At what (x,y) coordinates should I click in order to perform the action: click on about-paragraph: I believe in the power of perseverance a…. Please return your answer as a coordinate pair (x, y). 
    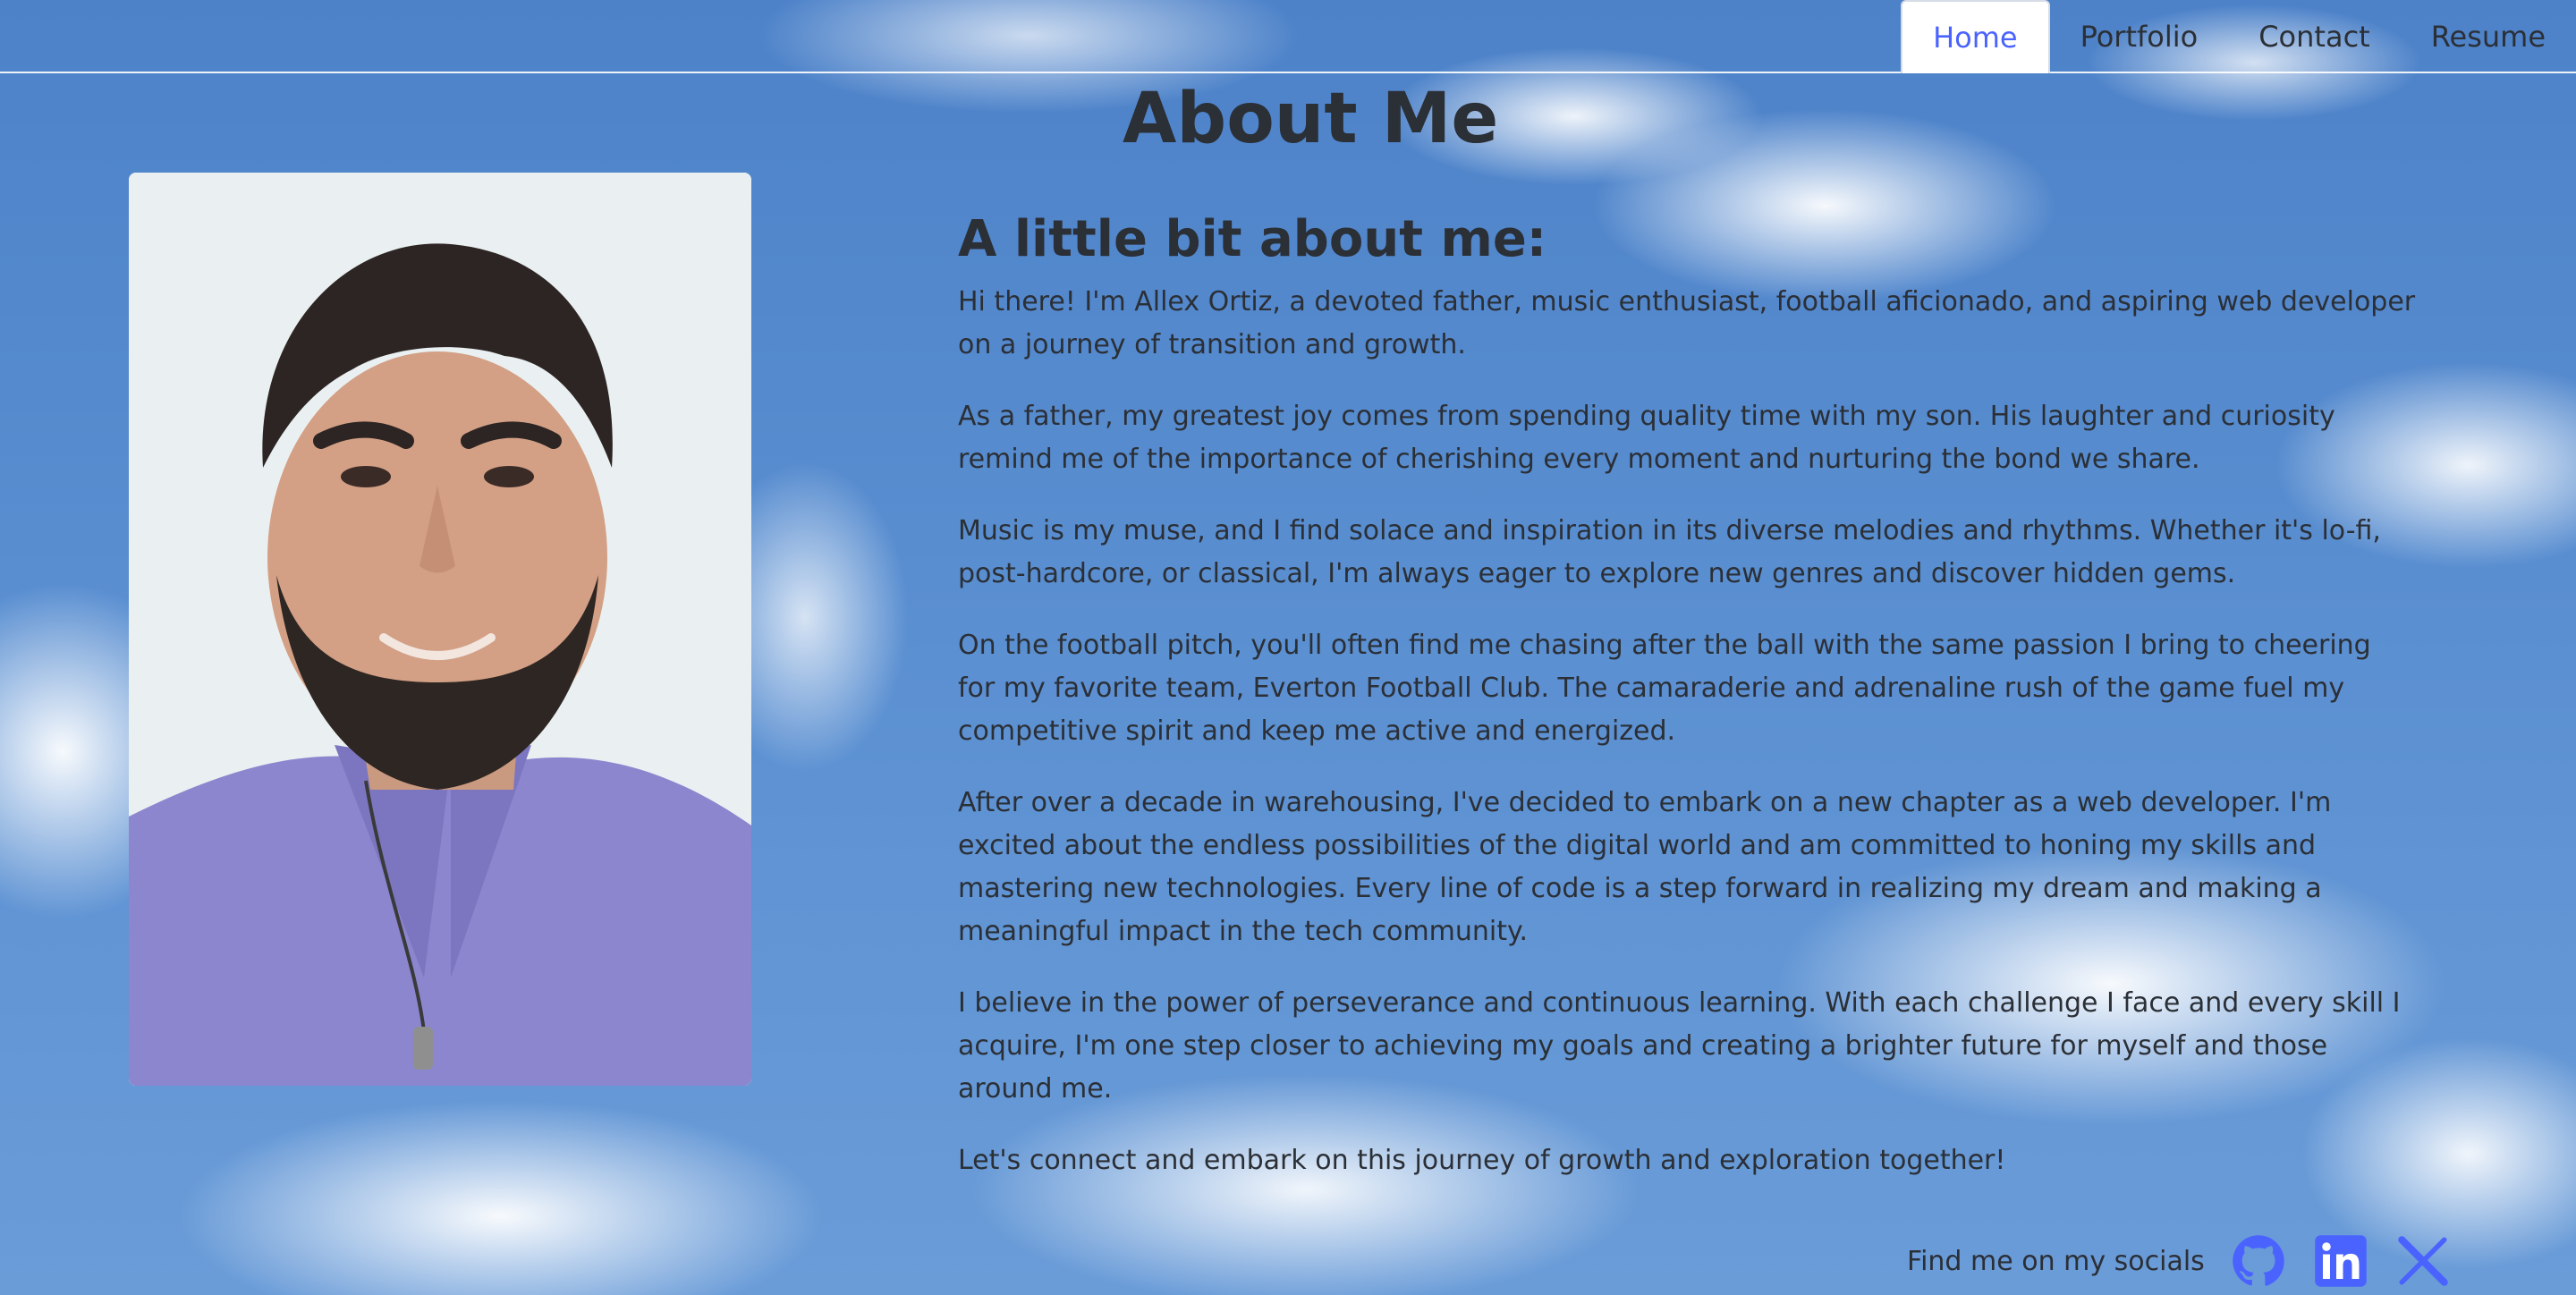
    Looking at the image, I should click on (1679, 1046).